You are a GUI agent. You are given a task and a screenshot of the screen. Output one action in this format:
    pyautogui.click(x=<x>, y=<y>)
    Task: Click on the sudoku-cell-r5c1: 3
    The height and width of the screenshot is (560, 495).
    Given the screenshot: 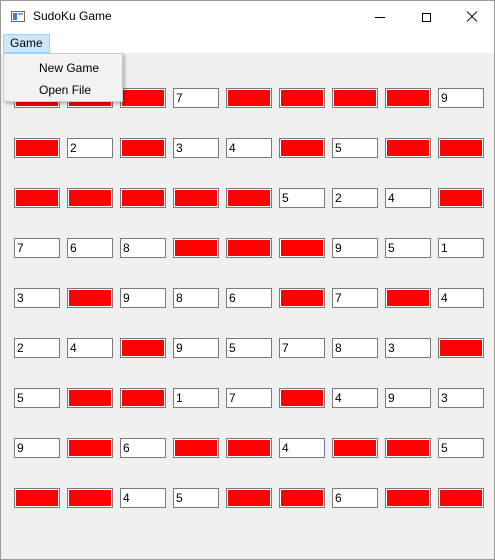 What is the action you would take?
    pyautogui.click(x=37, y=298)
    